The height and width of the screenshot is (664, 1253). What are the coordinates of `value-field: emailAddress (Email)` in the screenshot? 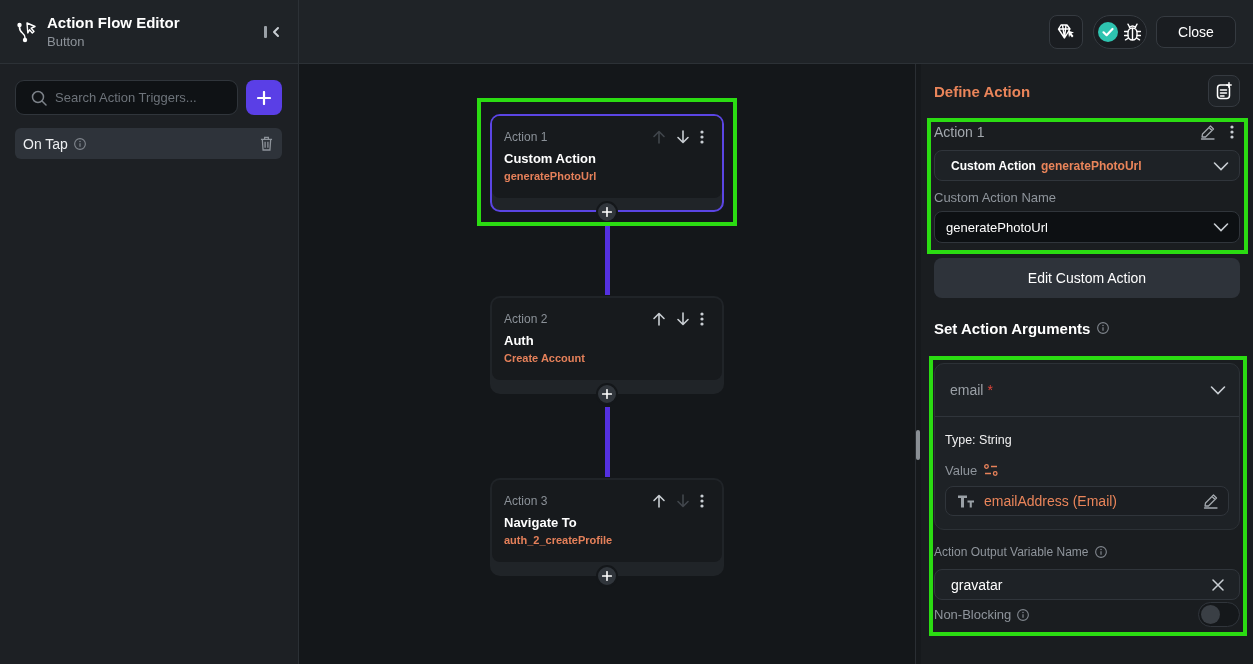 It's located at (1087, 501).